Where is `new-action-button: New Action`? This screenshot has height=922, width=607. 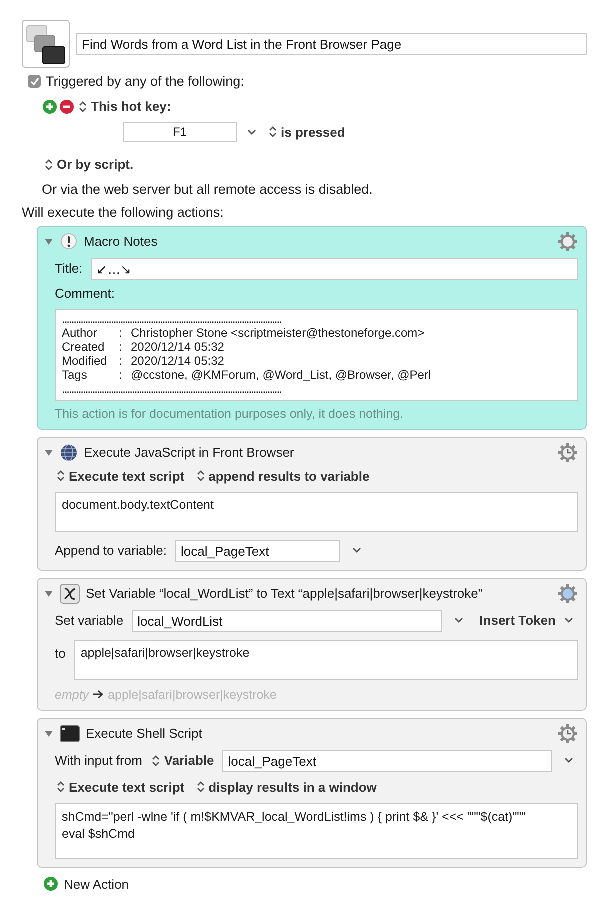 new-action-button: New Action is located at coordinates (97, 884).